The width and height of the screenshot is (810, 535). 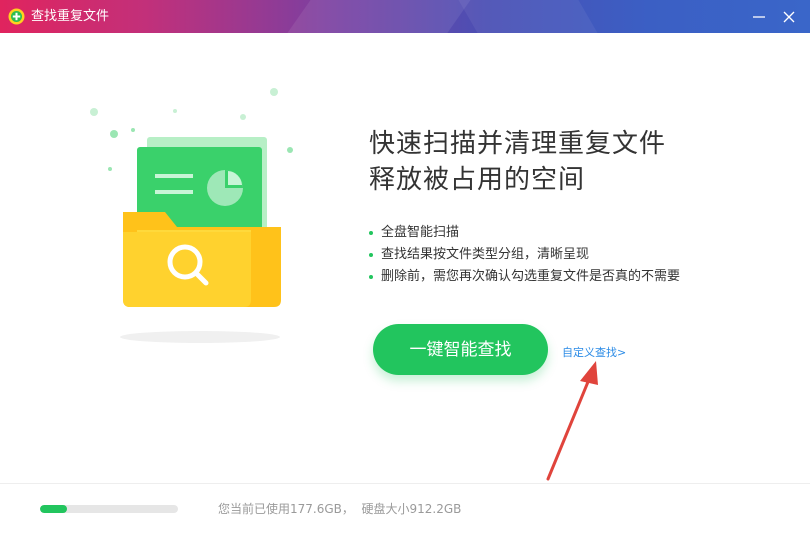 What do you see at coordinates (569, 162) in the screenshot?
I see `headline: 快速扫描并清理重复文件 释放被占用的空间` at bounding box center [569, 162].